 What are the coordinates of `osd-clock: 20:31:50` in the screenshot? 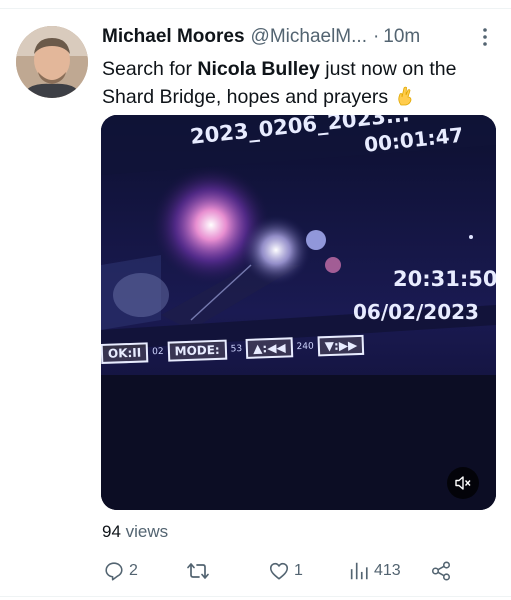 It's located at (444, 279).